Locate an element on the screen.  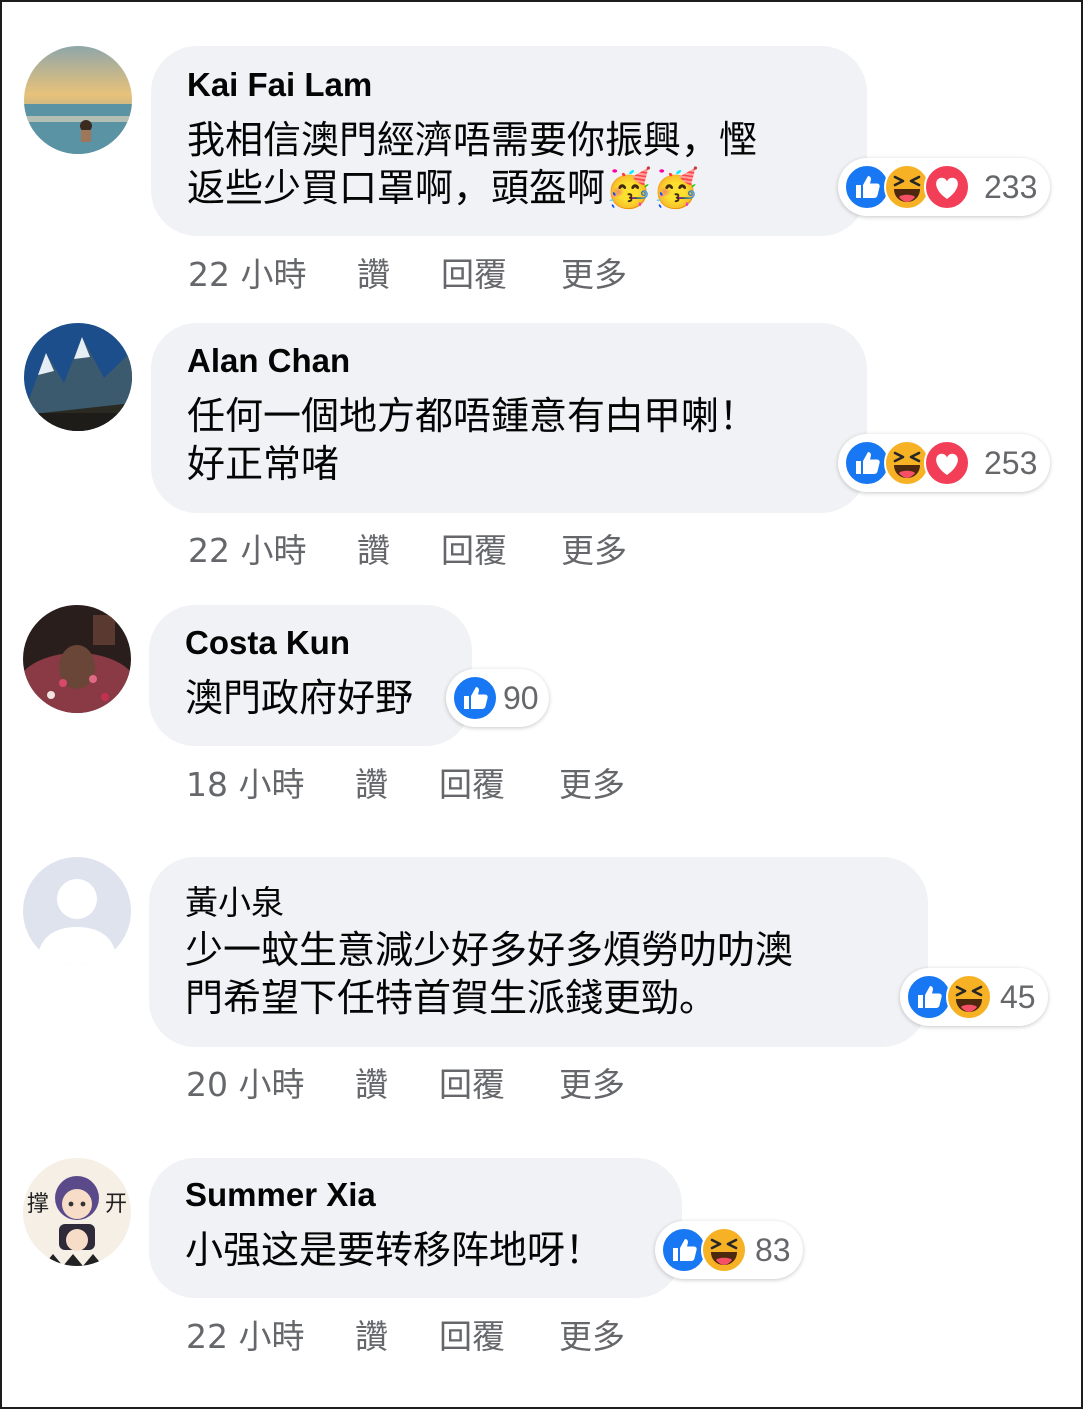
comment-timestamp: 20 小時 is located at coordinates (245, 1082).